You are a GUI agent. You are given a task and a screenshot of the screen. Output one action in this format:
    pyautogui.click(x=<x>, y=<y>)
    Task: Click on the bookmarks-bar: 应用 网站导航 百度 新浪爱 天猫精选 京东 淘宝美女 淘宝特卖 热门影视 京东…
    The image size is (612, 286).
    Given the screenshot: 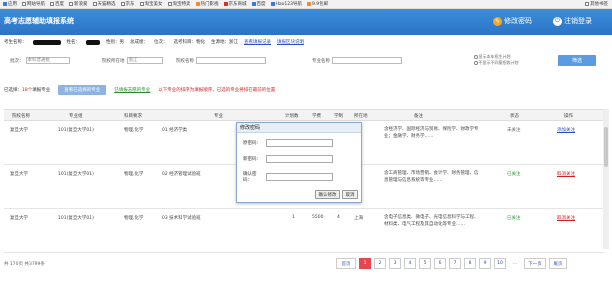 What is the action you would take?
    pyautogui.click(x=306, y=4)
    